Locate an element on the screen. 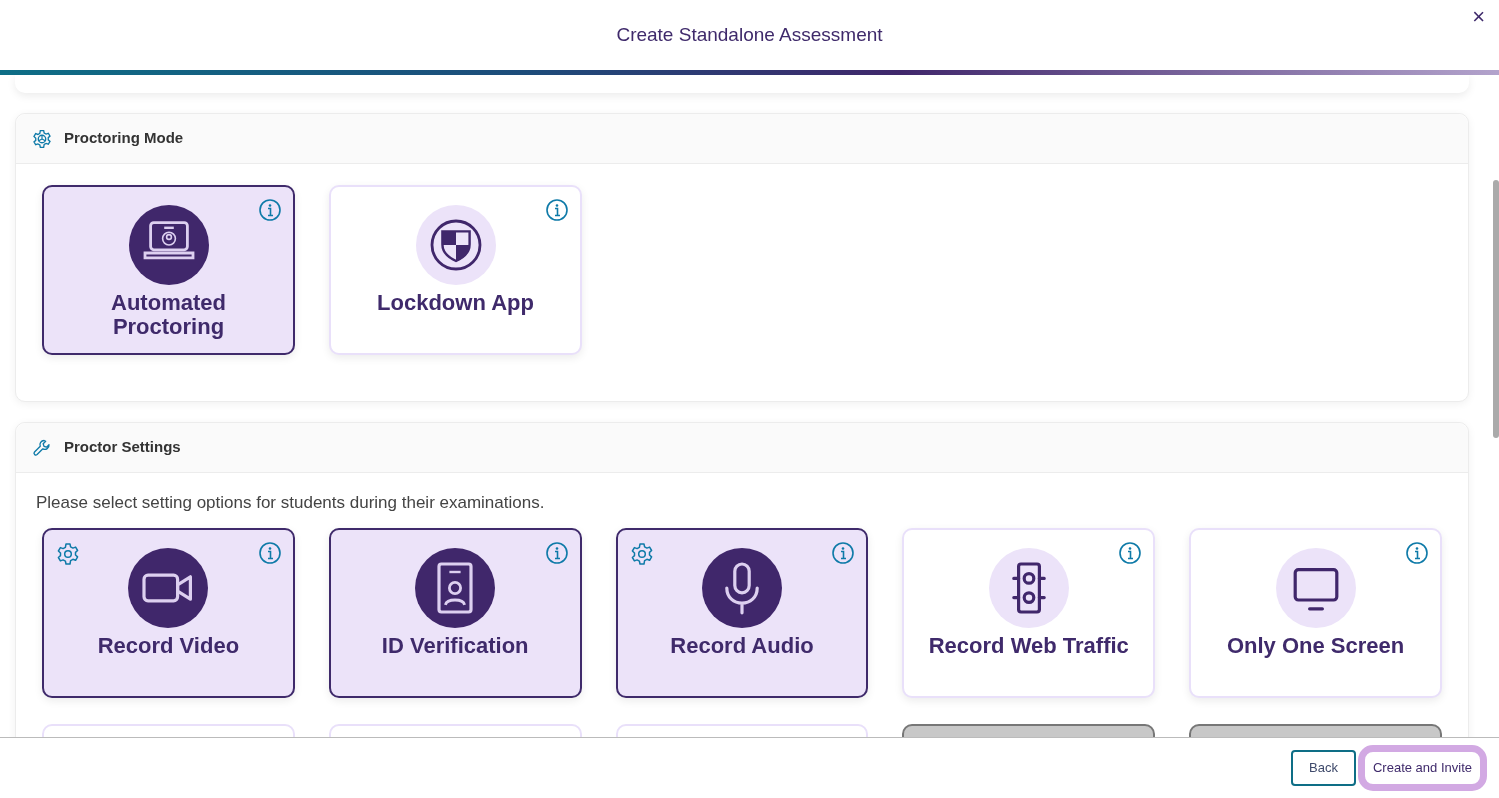  option-card: Only One Screen is located at coordinates (1315, 612).